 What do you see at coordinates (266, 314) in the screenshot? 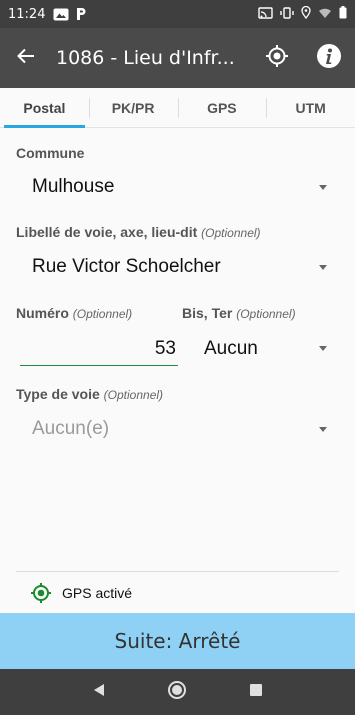
I see `bister-optional-text: (Optionnel)` at bounding box center [266, 314].